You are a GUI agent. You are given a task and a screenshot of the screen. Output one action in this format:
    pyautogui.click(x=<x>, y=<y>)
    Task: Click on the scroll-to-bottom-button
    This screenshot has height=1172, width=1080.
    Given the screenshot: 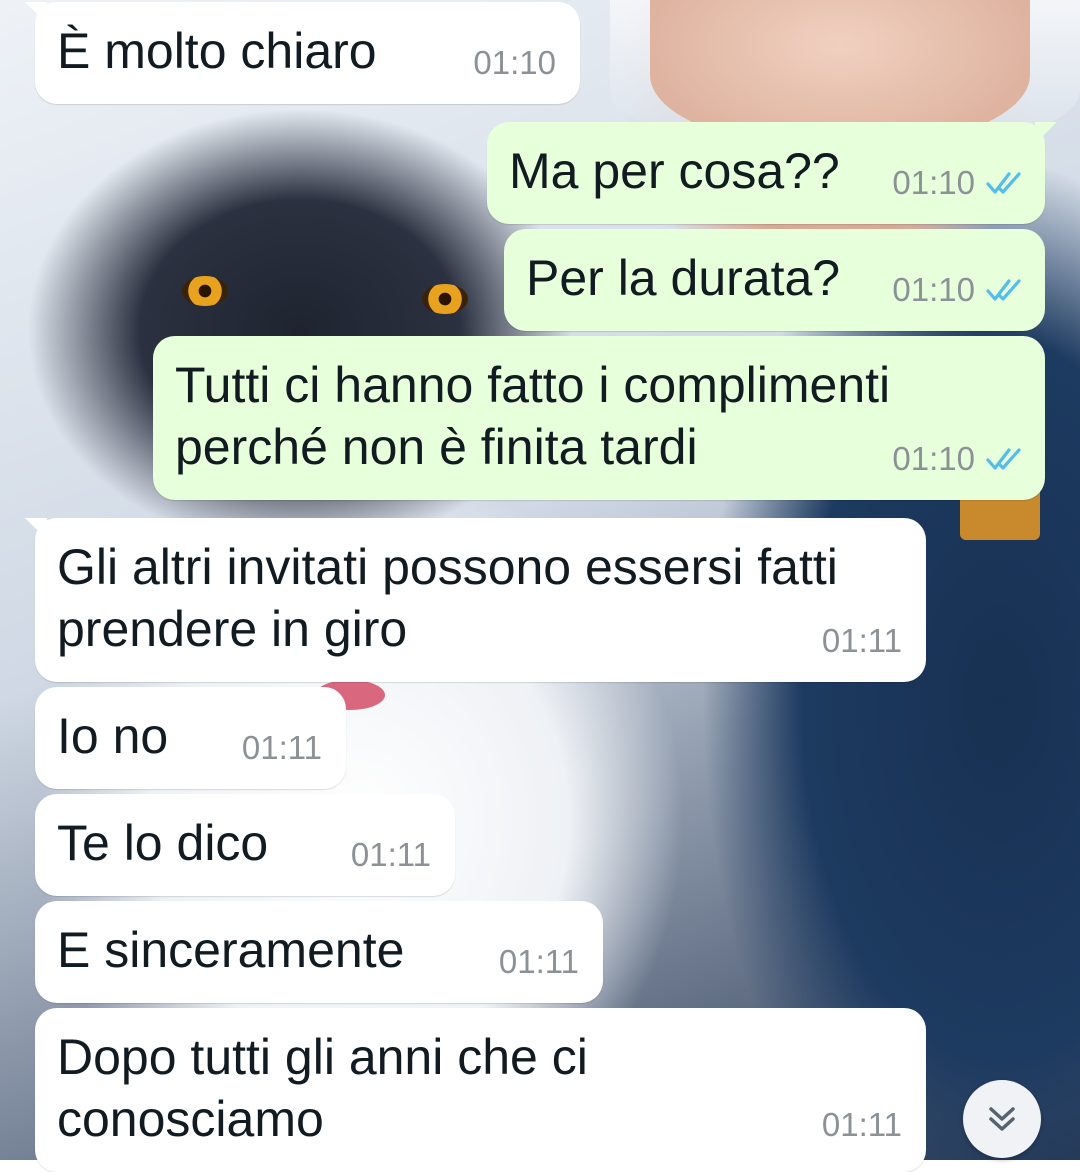 What is the action you would take?
    pyautogui.click(x=1002, y=1119)
    